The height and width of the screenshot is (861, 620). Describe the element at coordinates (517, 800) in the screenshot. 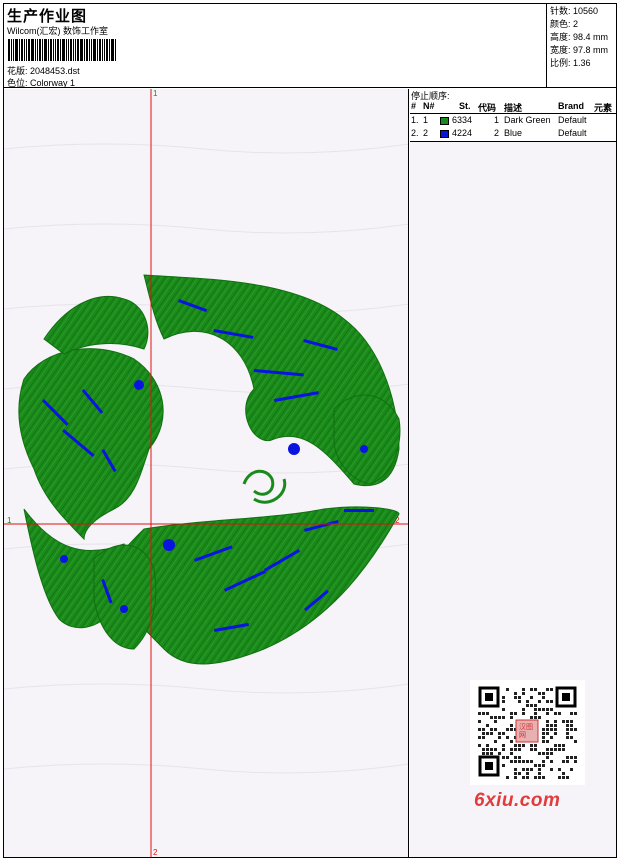

I see `watermark-brand: 6xiu.com` at that location.